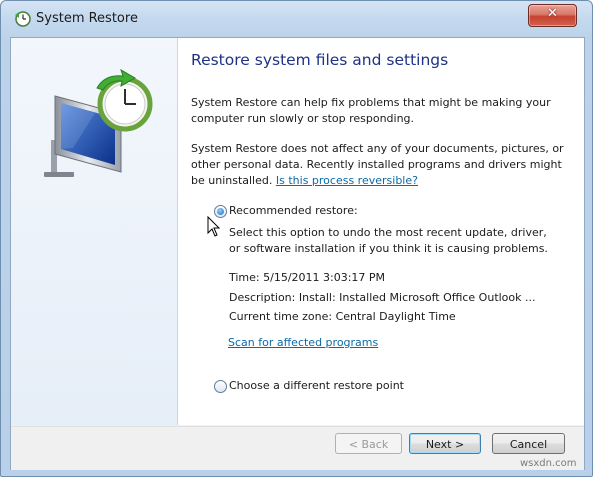 This screenshot has width=593, height=477. Describe the element at coordinates (307, 277) in the screenshot. I see `restore-time: Time: 5/15/2011 3:03:17 PM` at that location.